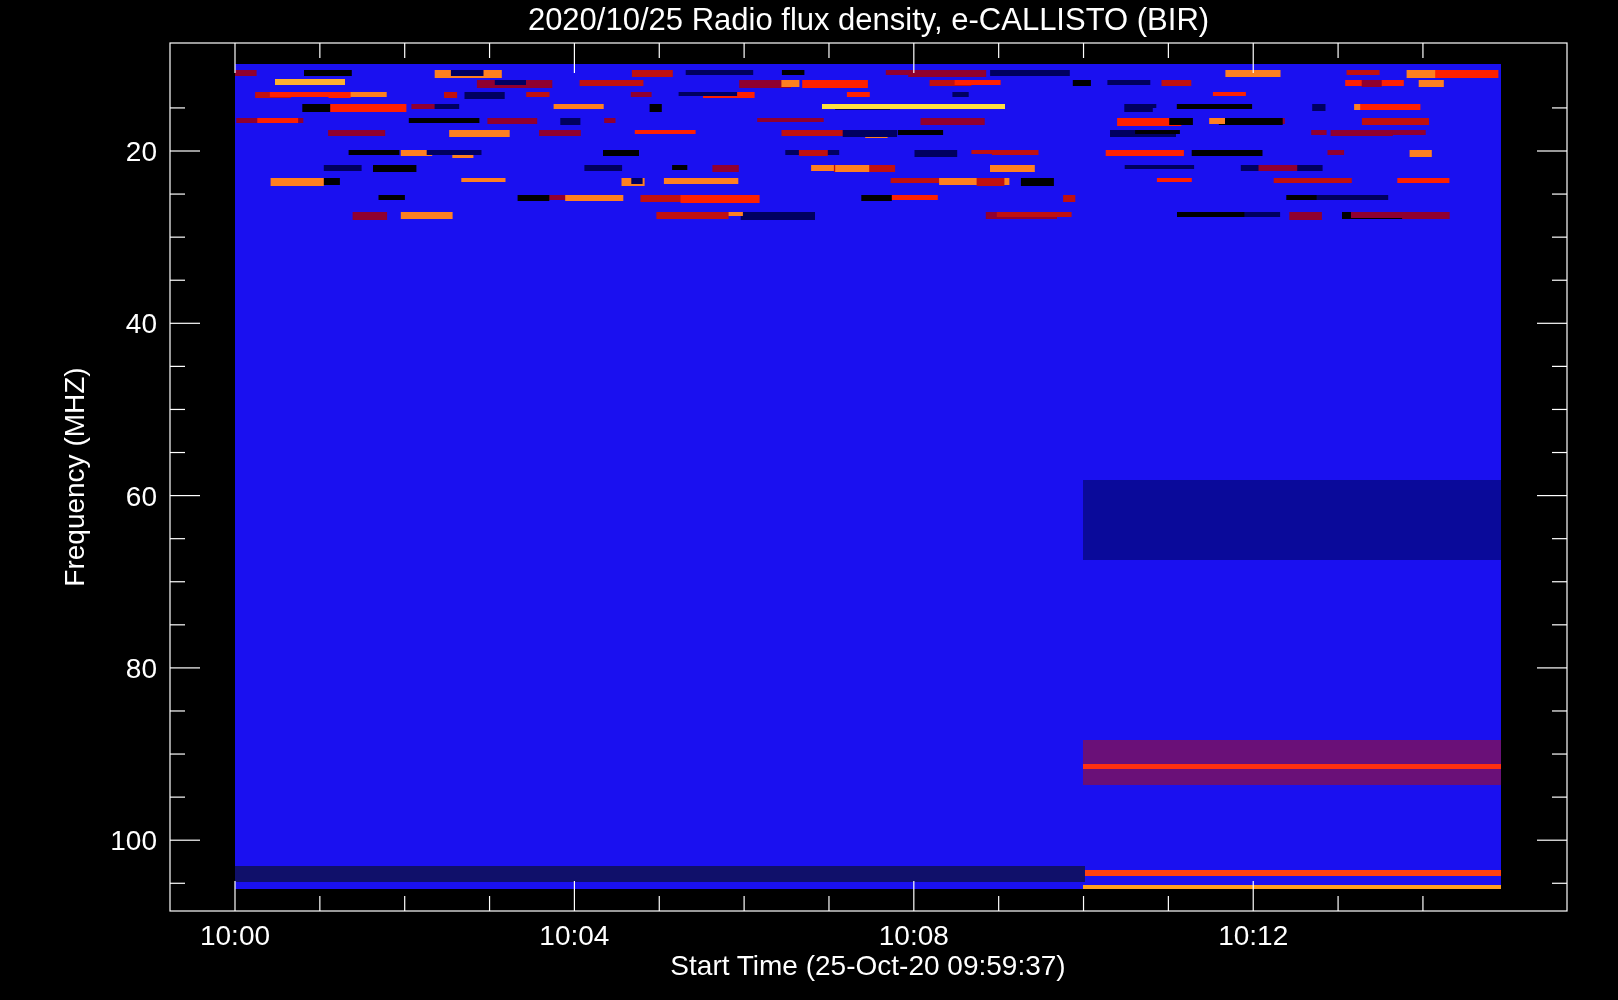 This screenshot has width=1618, height=1000. What do you see at coordinates (141, 496) in the screenshot?
I see `axis-tick-label: 60` at bounding box center [141, 496].